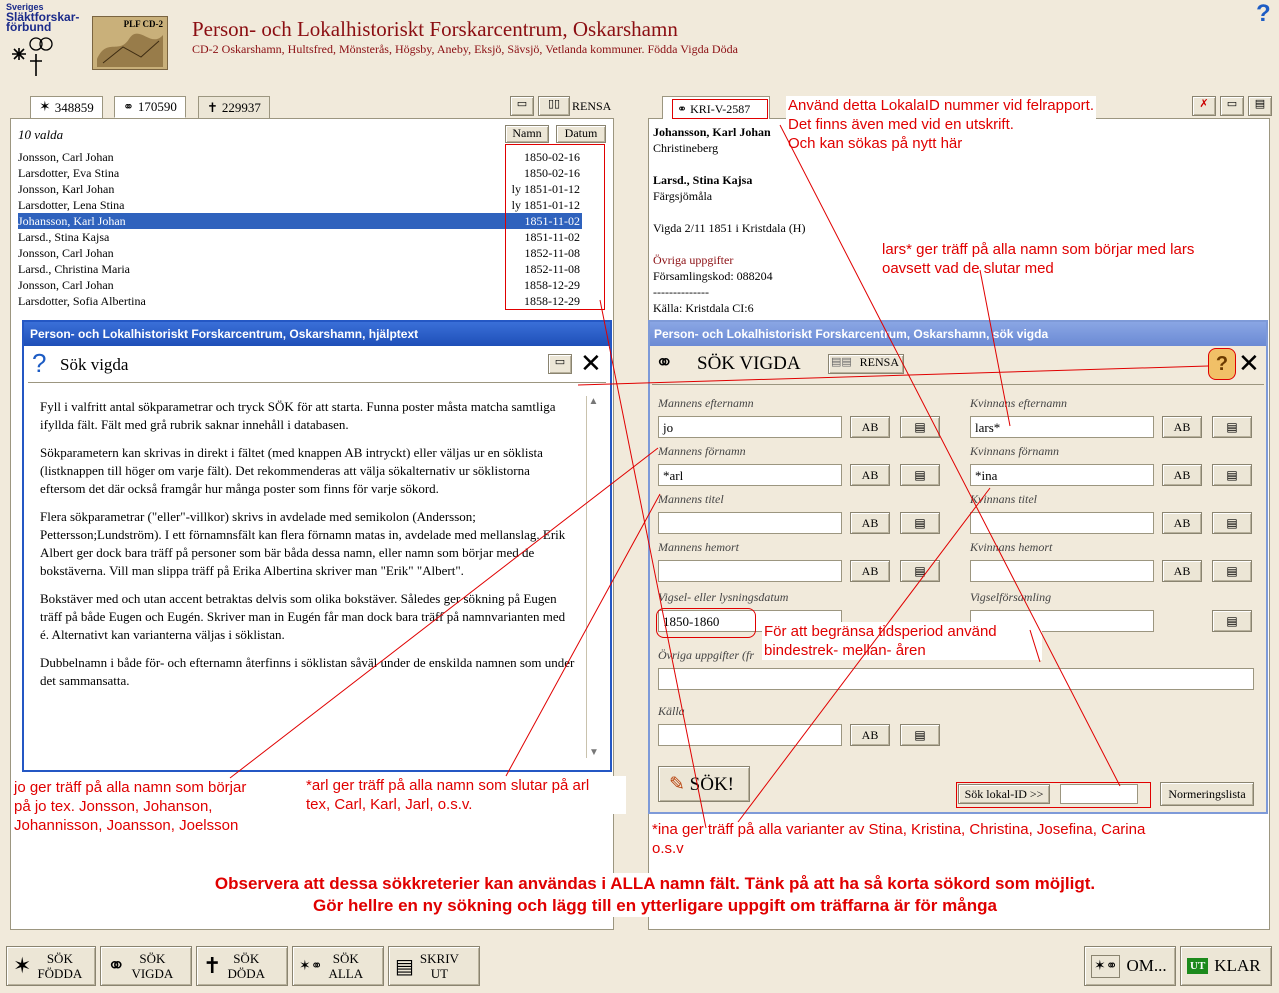 The image size is (1279, 993). I want to click on search-married-button: ⚭ SÖK VIGDA, so click(146, 966).